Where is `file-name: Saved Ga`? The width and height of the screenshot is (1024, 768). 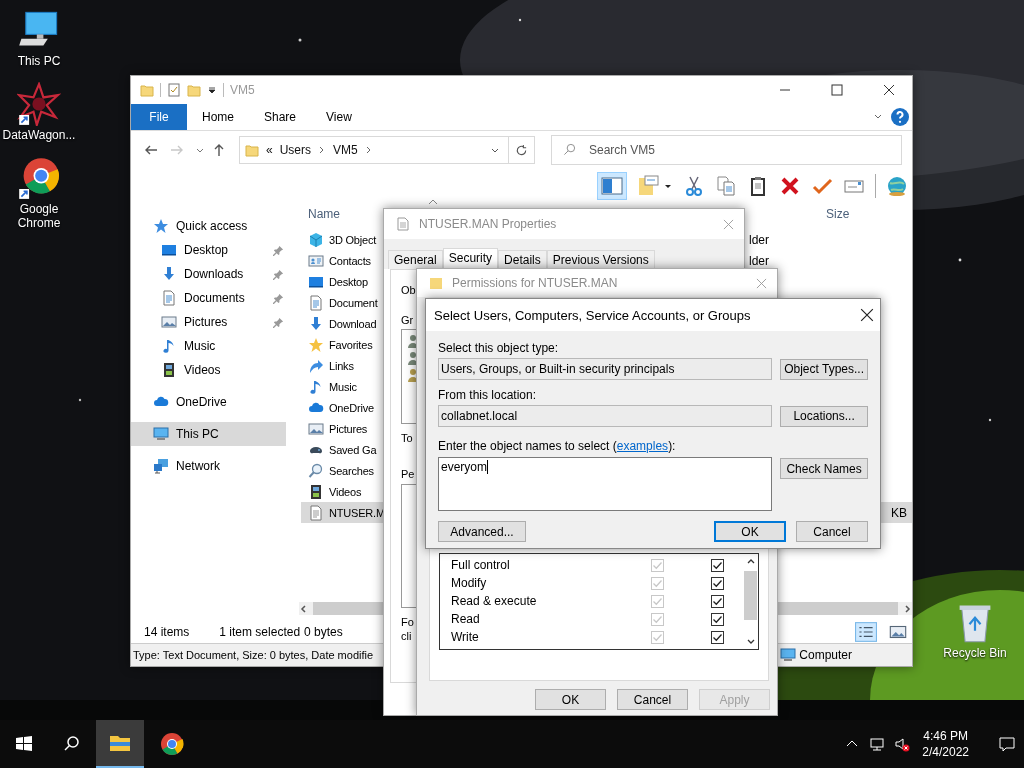
file-name: Saved Ga is located at coordinates (353, 449).